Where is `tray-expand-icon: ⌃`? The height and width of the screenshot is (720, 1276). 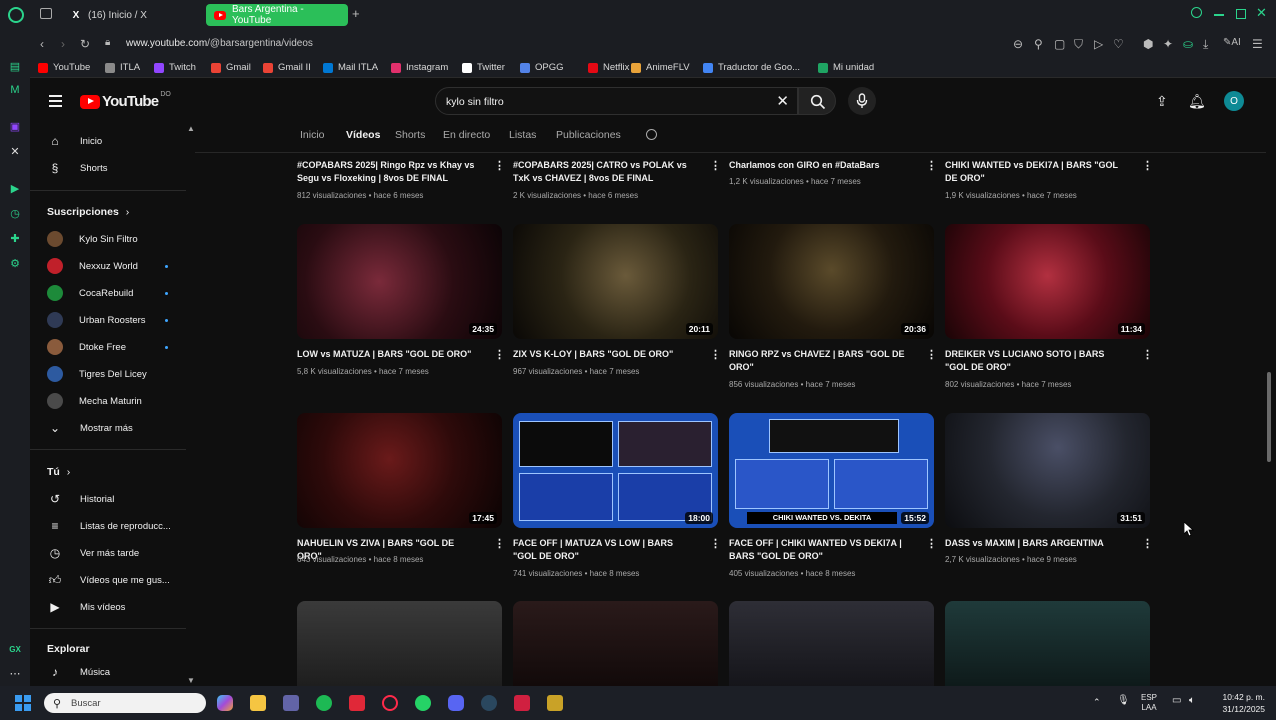 tray-expand-icon: ⌃ is located at coordinates (1097, 702).